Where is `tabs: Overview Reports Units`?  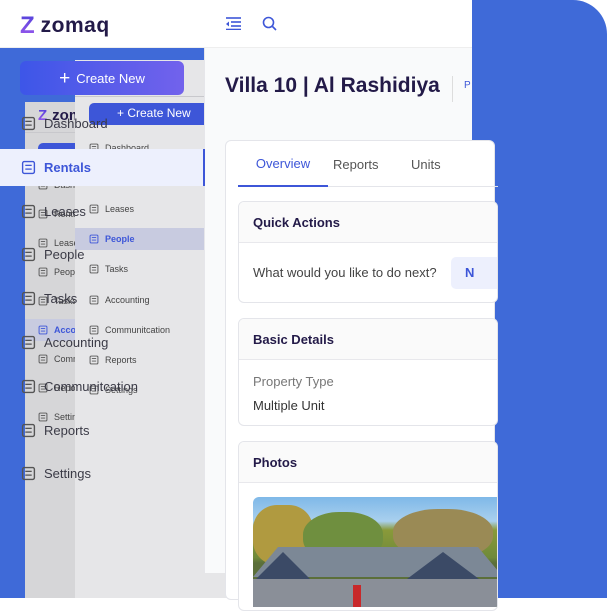 tabs: Overview Reports Units is located at coordinates (368, 164).